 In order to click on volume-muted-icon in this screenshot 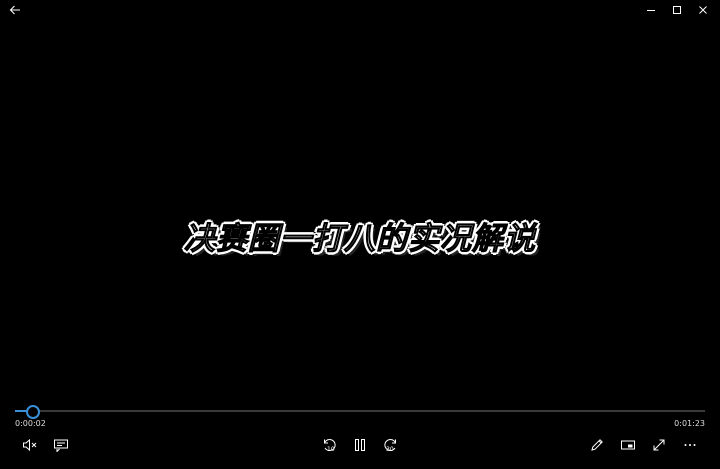, I will do `click(30, 445)`.